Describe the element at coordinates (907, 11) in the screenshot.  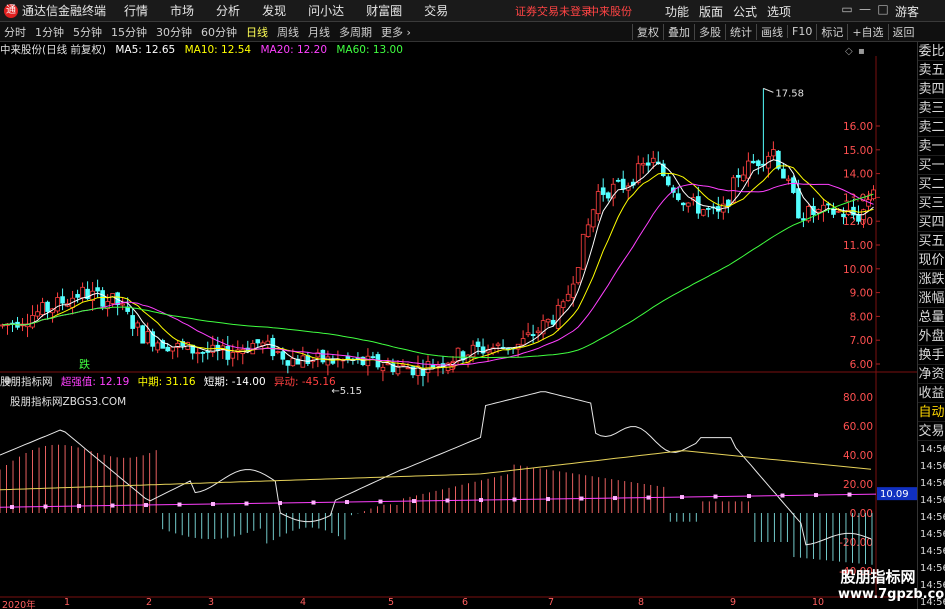
I see `guest-label: 游客` at that location.